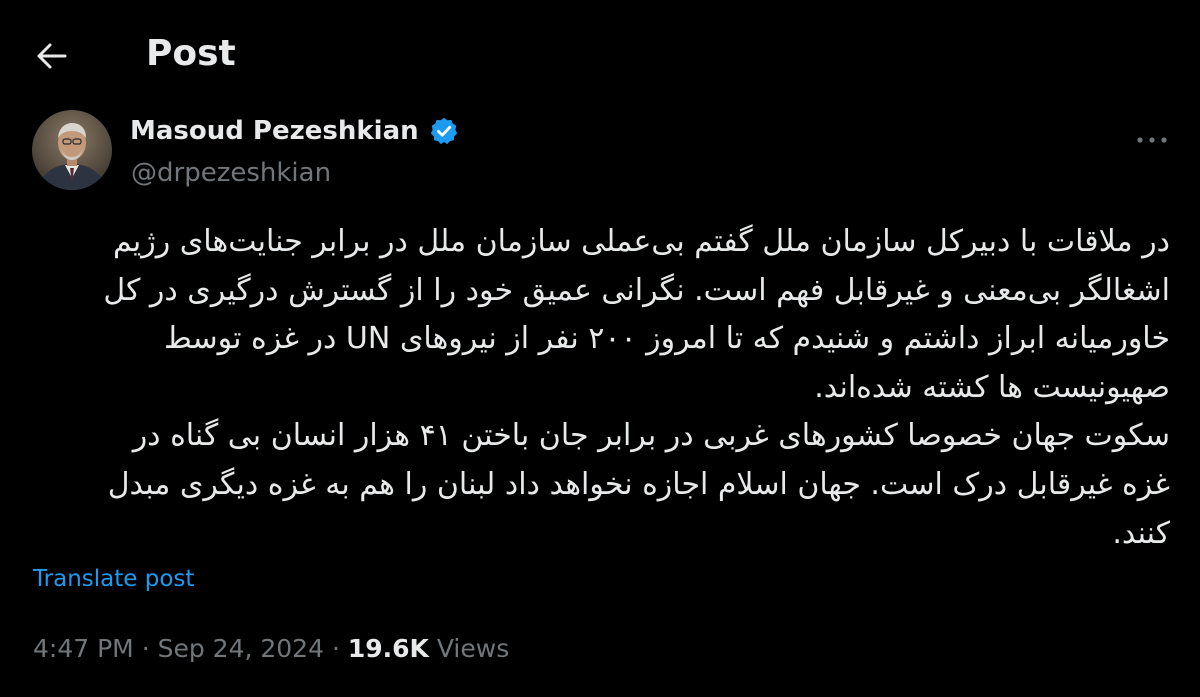  What do you see at coordinates (191, 53) in the screenshot?
I see `page-title: Post` at bounding box center [191, 53].